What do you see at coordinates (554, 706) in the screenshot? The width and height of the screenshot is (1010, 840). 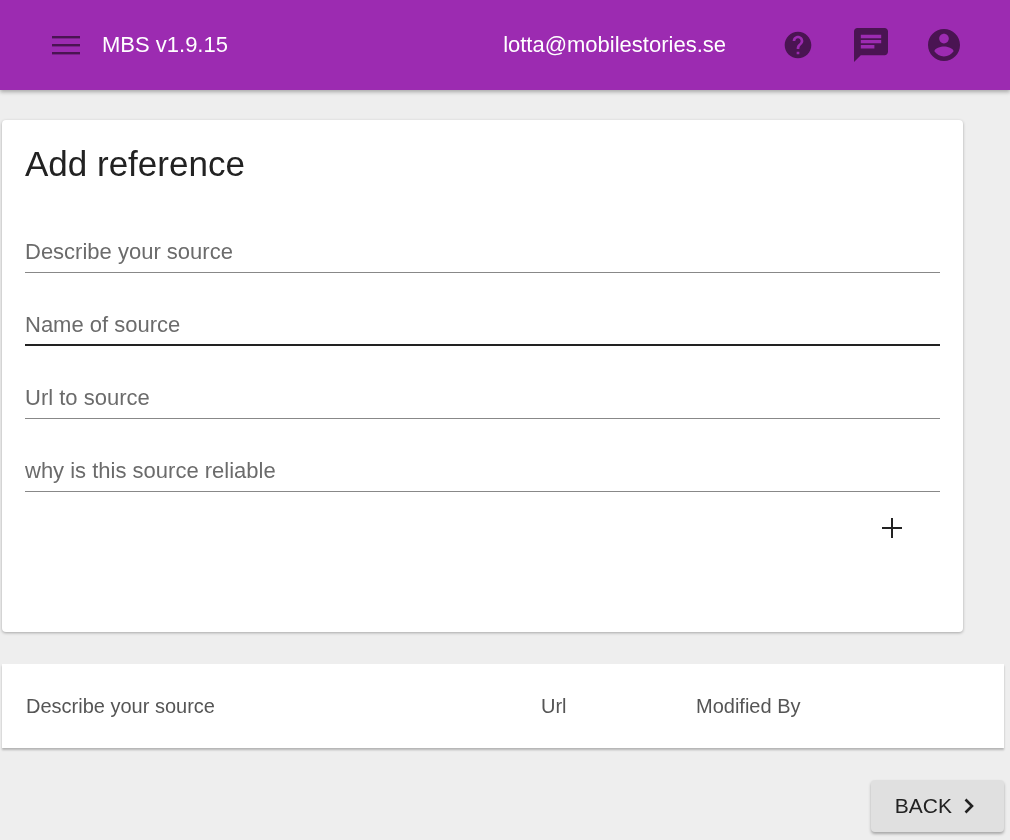 I see `column-header: Url` at bounding box center [554, 706].